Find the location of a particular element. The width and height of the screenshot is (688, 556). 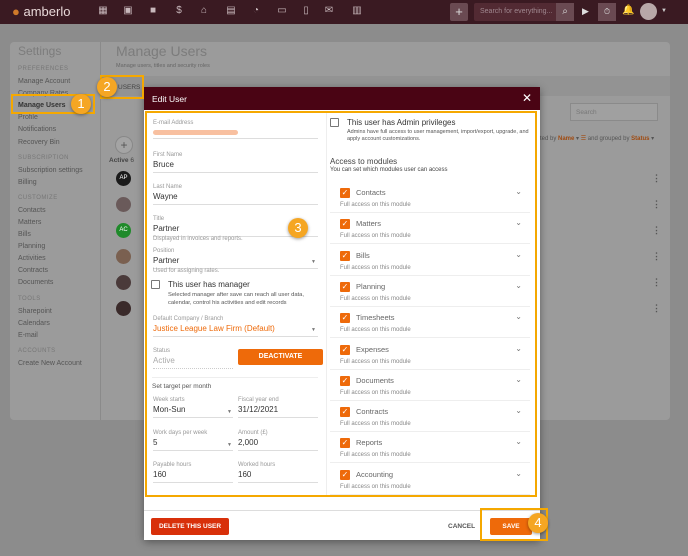

amberlo-logo: ● amberlo is located at coordinates (41, 11).